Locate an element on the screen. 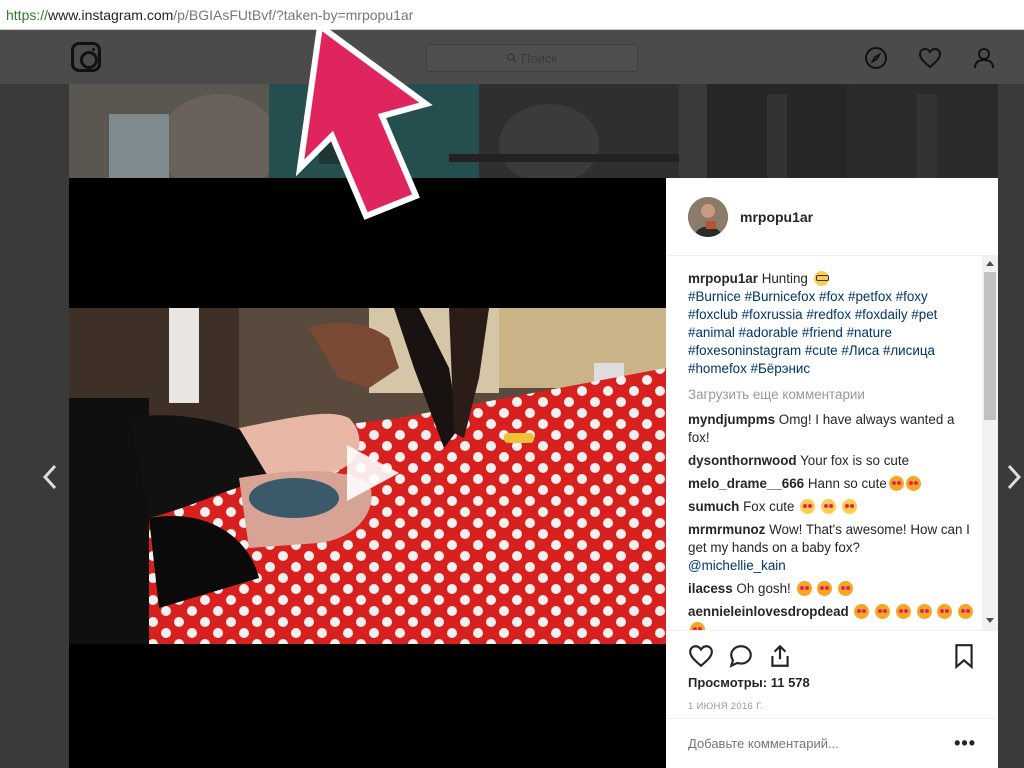  comment-text: Hann so cute is located at coordinates (847, 483).